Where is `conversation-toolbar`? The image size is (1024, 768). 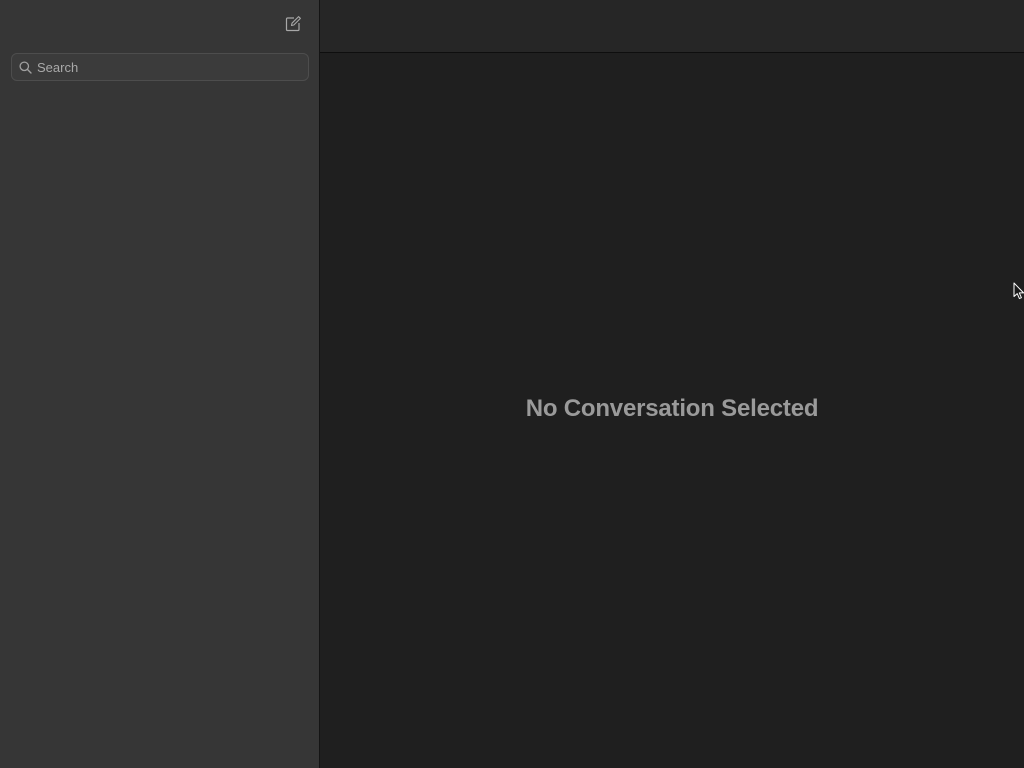
conversation-toolbar is located at coordinates (672, 26).